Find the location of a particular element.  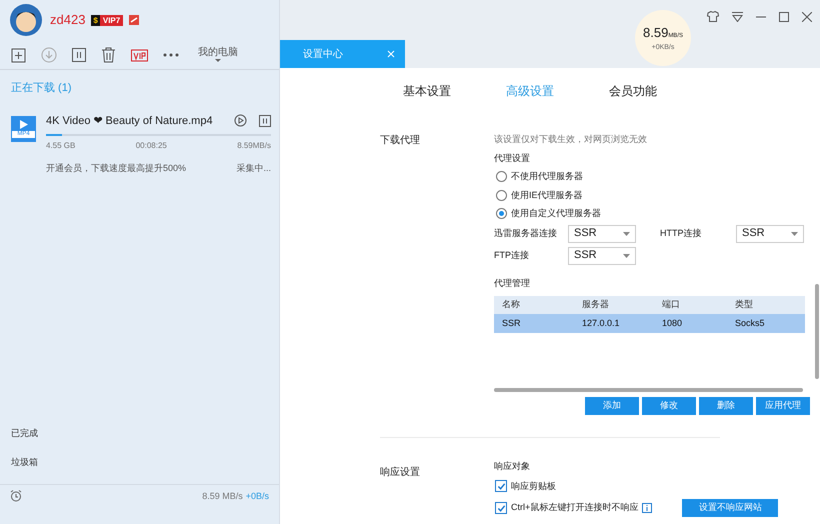

field-label: FTP连接 is located at coordinates (512, 255).